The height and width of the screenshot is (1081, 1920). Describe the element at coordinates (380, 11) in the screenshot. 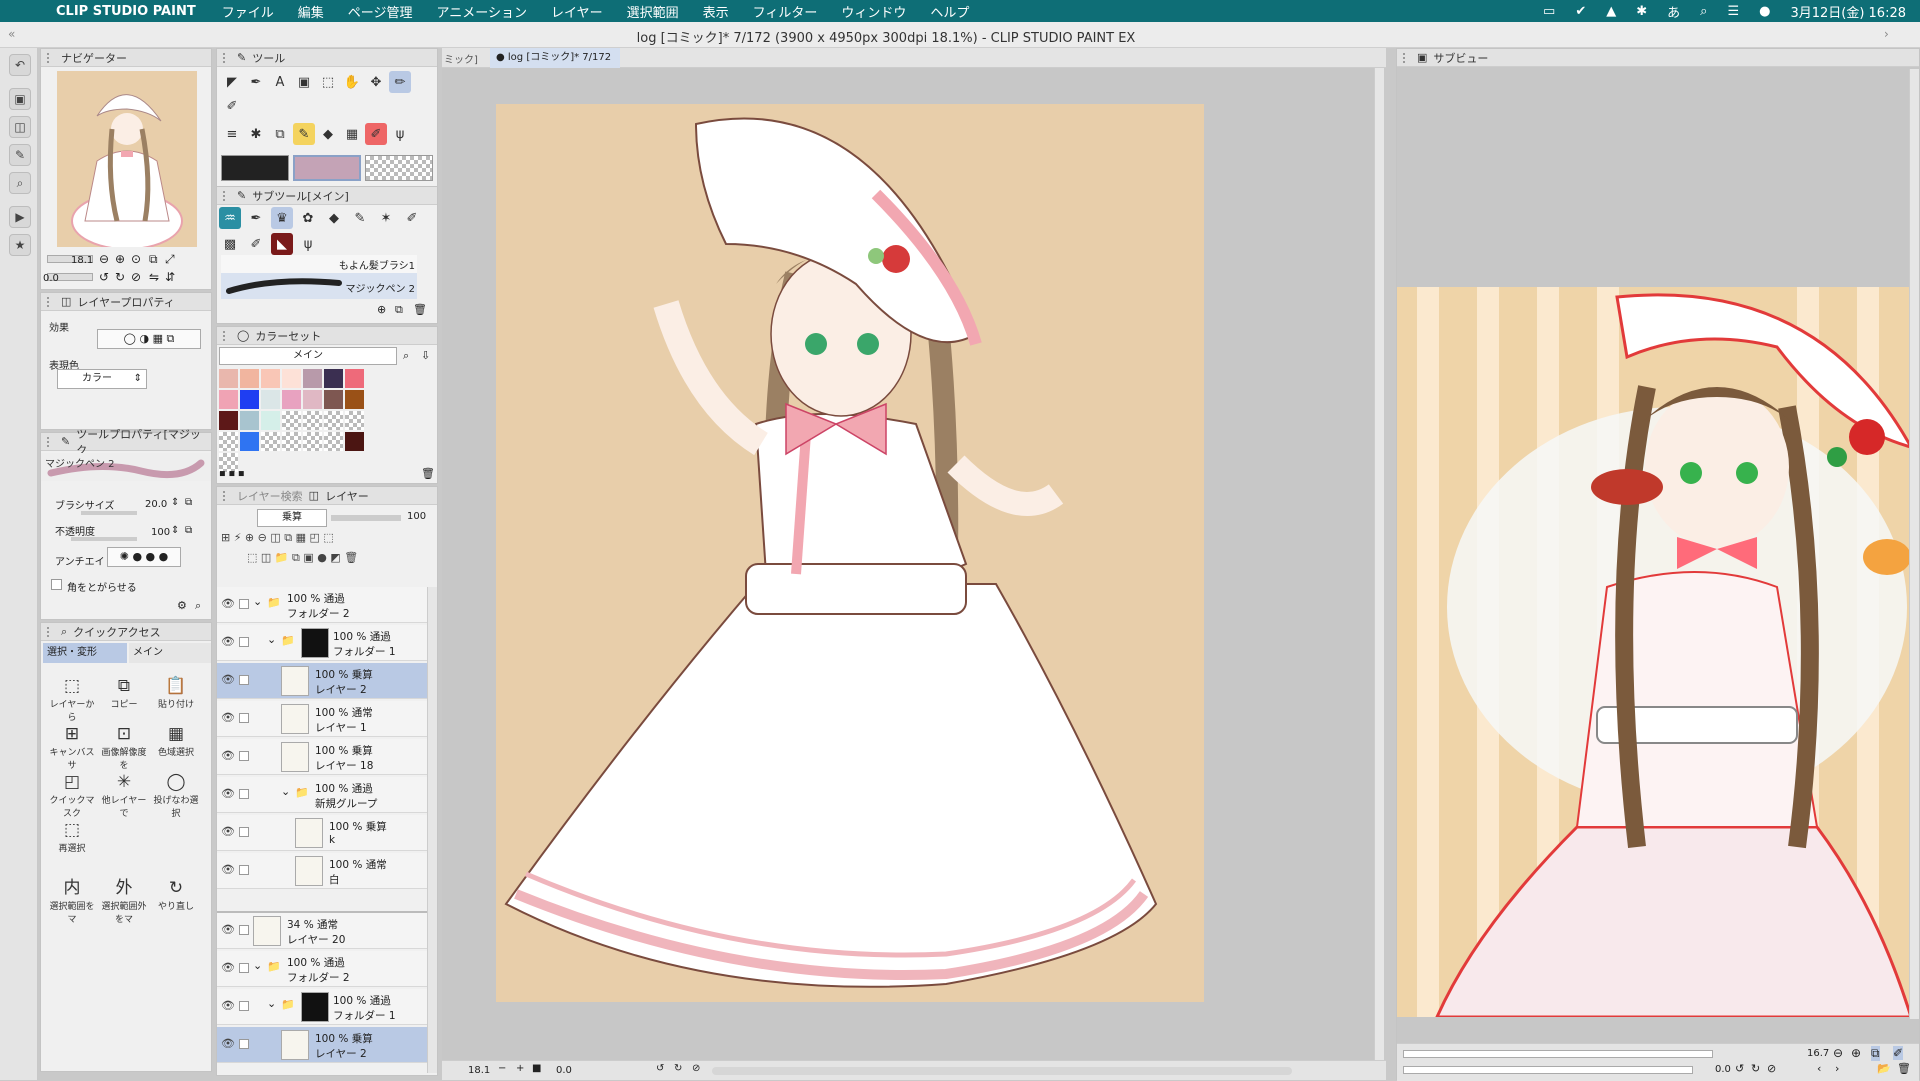

I see `menu-page: ページ管理` at that location.